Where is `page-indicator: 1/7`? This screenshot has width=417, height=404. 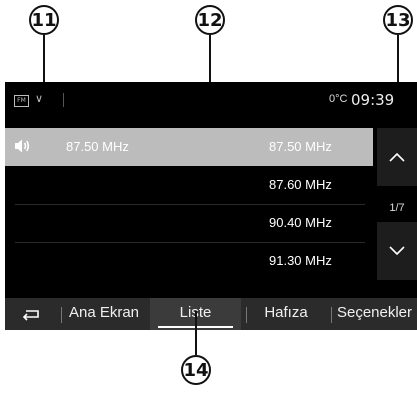
page-indicator: 1/7 is located at coordinates (397, 208).